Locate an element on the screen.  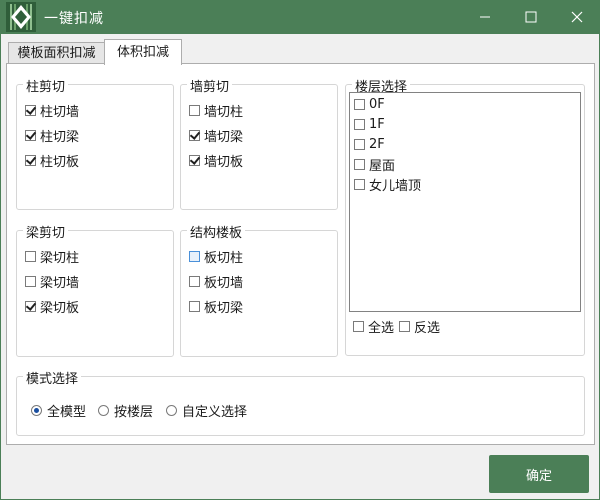
group-title-beam-cut: 梁剪切 is located at coordinates (46, 231).